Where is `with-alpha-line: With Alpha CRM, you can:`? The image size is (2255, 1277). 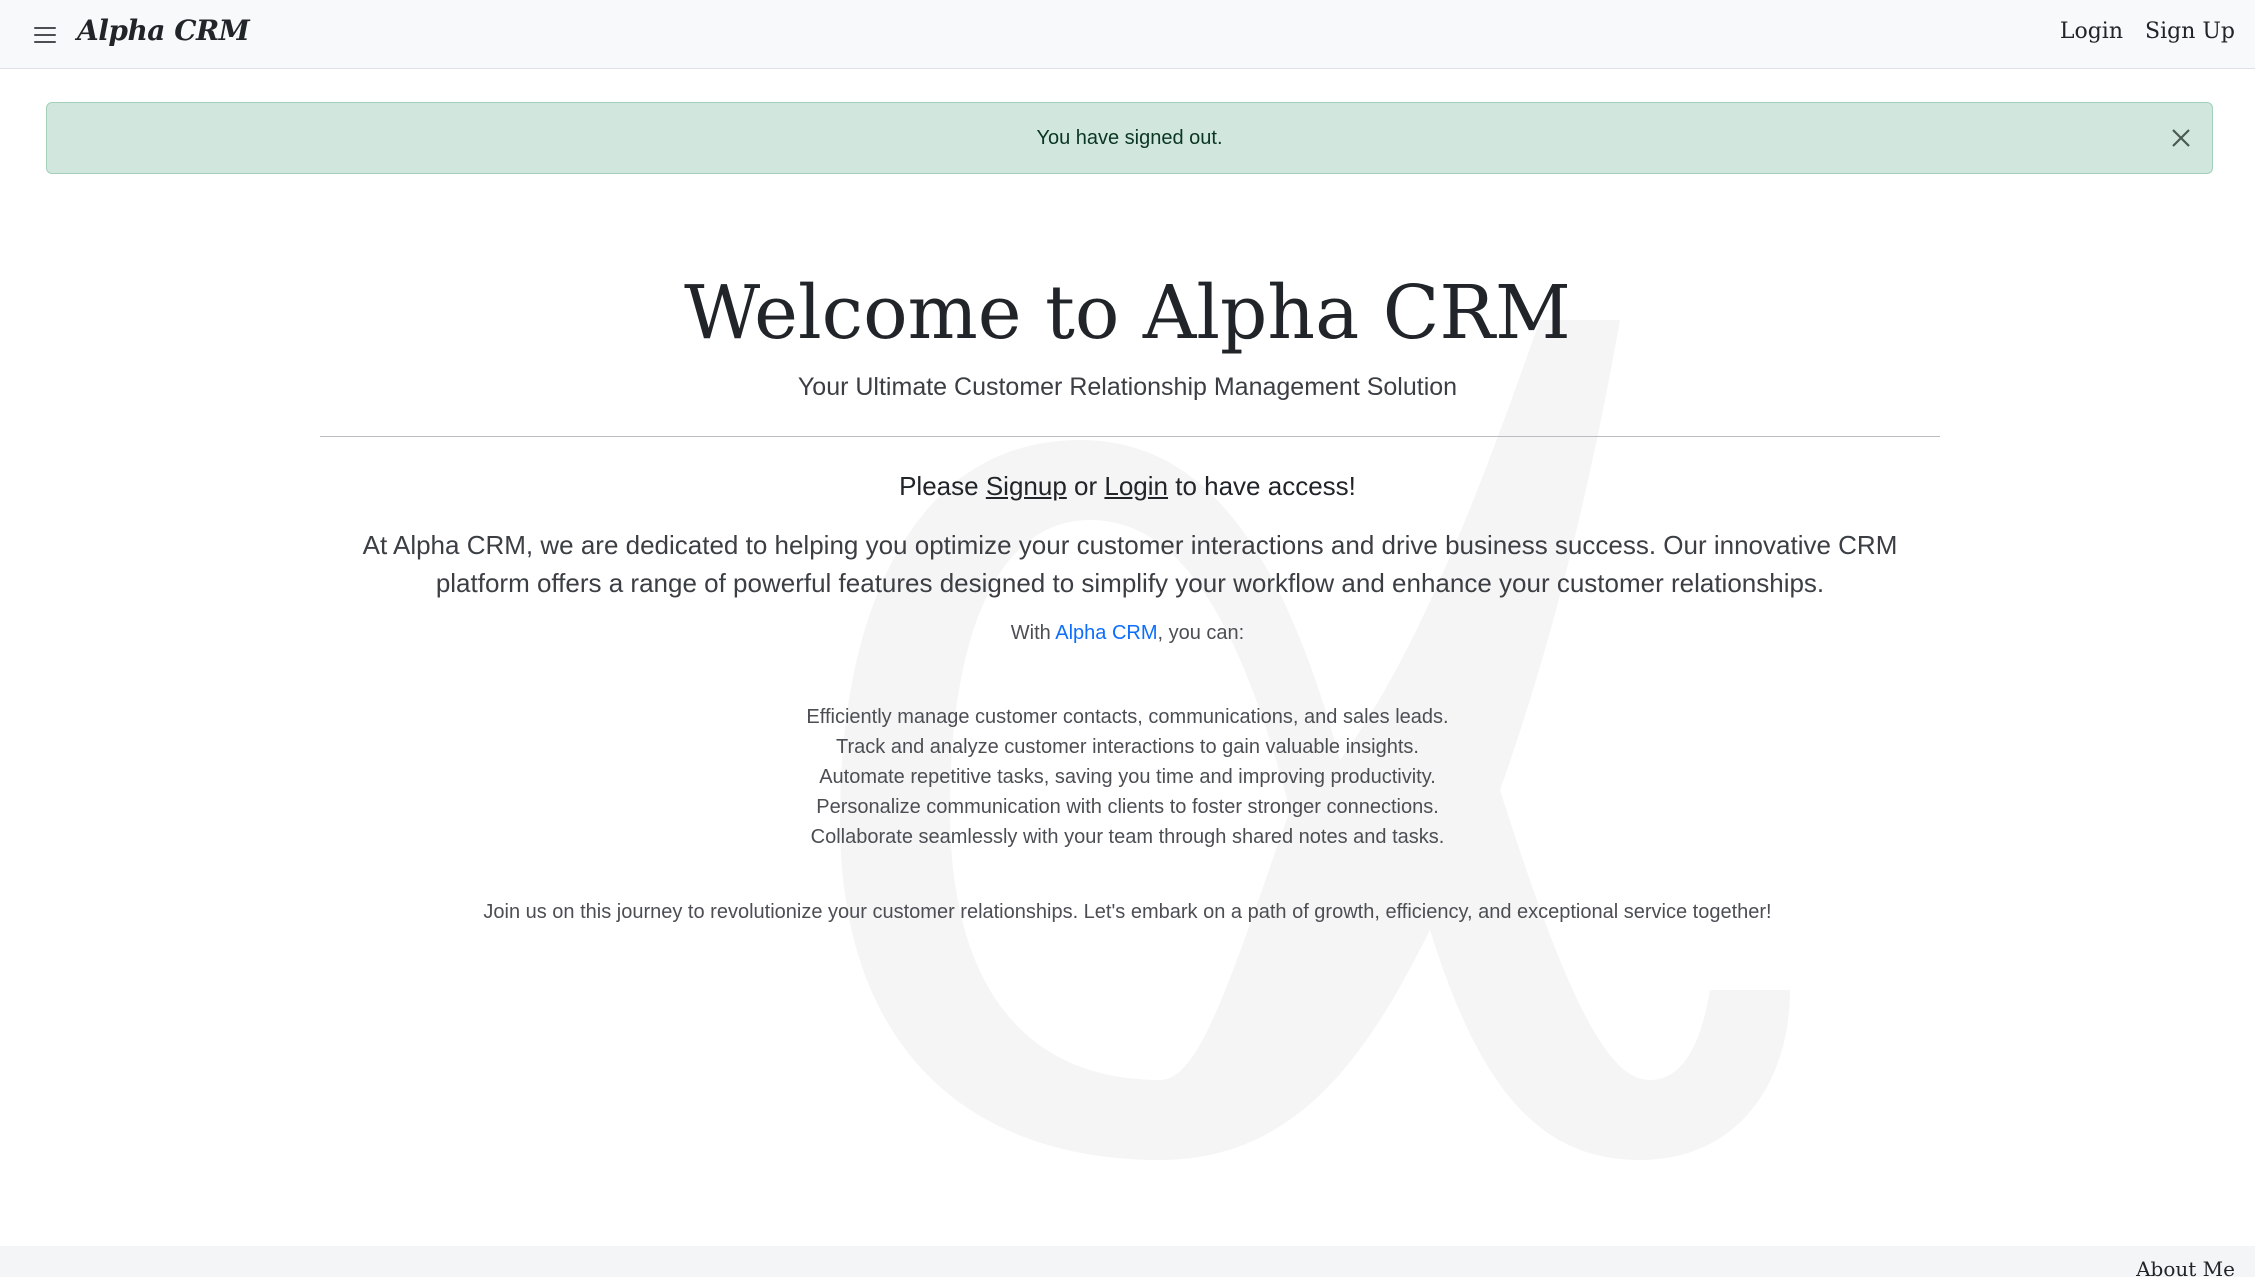
with-alpha-line: With Alpha CRM, you can: is located at coordinates (1127, 633).